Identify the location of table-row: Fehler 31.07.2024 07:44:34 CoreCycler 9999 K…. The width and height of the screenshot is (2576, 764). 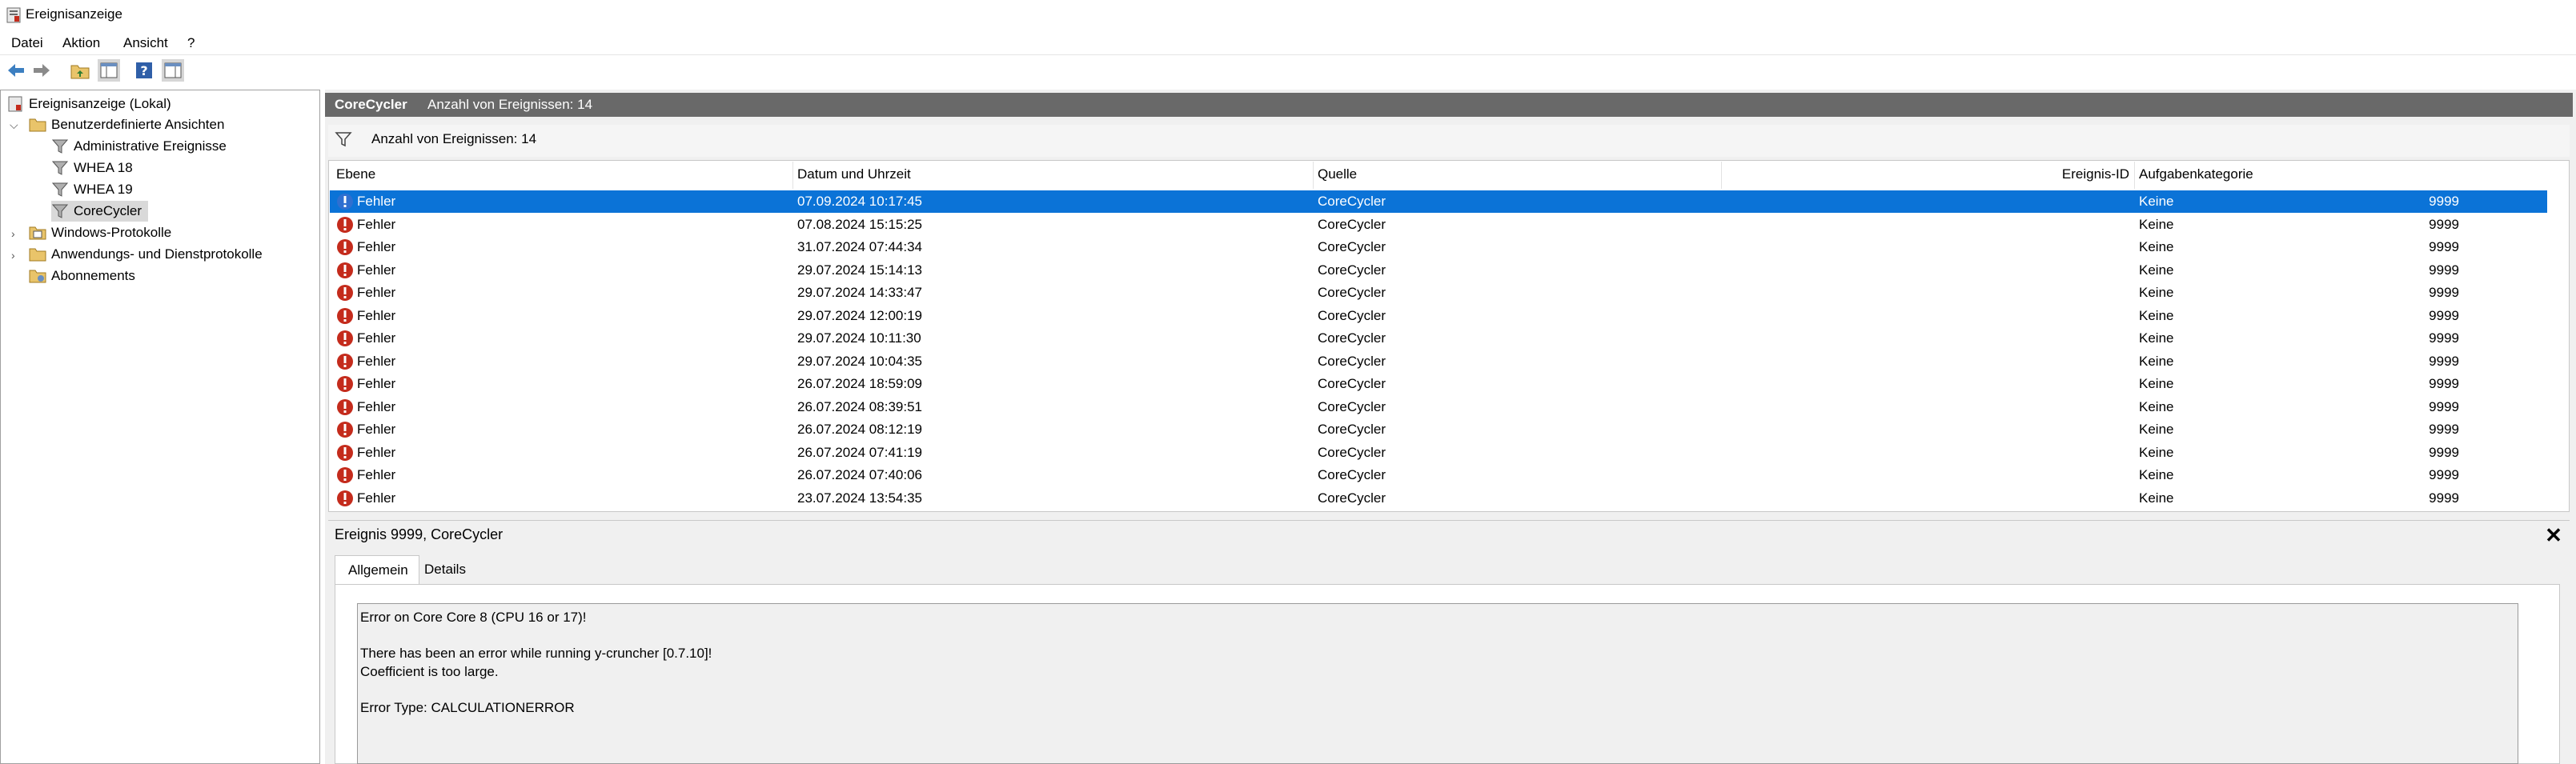
(1438, 247).